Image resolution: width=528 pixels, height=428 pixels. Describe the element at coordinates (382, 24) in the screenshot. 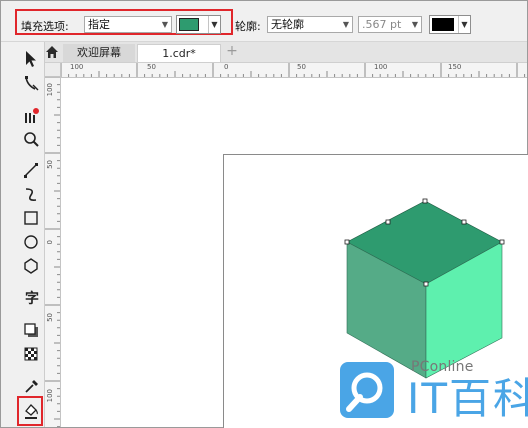

I see `outline-width-value: .567 pt` at that location.